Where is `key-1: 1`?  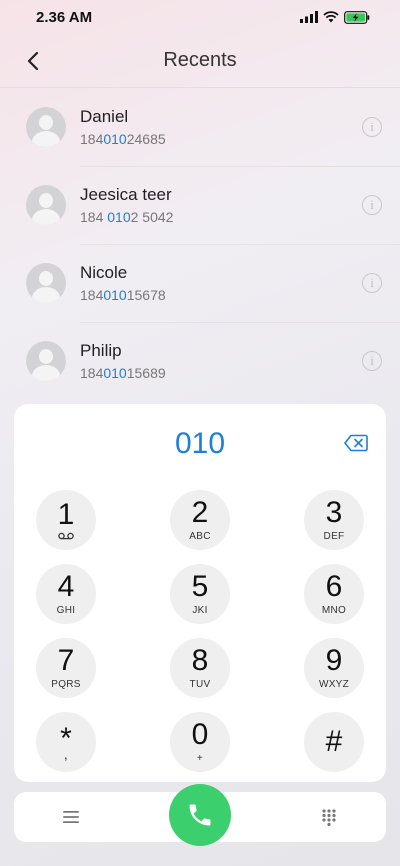 key-1: 1 is located at coordinates (66, 520).